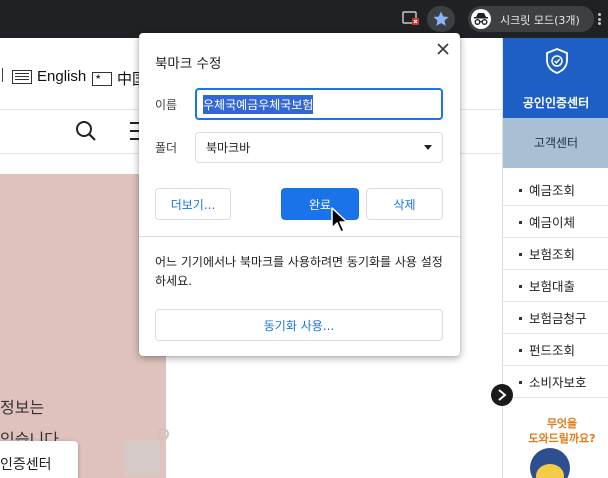 The height and width of the screenshot is (478, 608). What do you see at coordinates (540, 20) in the screenshot?
I see `incognito-label: 시크릿 모드(3개)` at bounding box center [540, 20].